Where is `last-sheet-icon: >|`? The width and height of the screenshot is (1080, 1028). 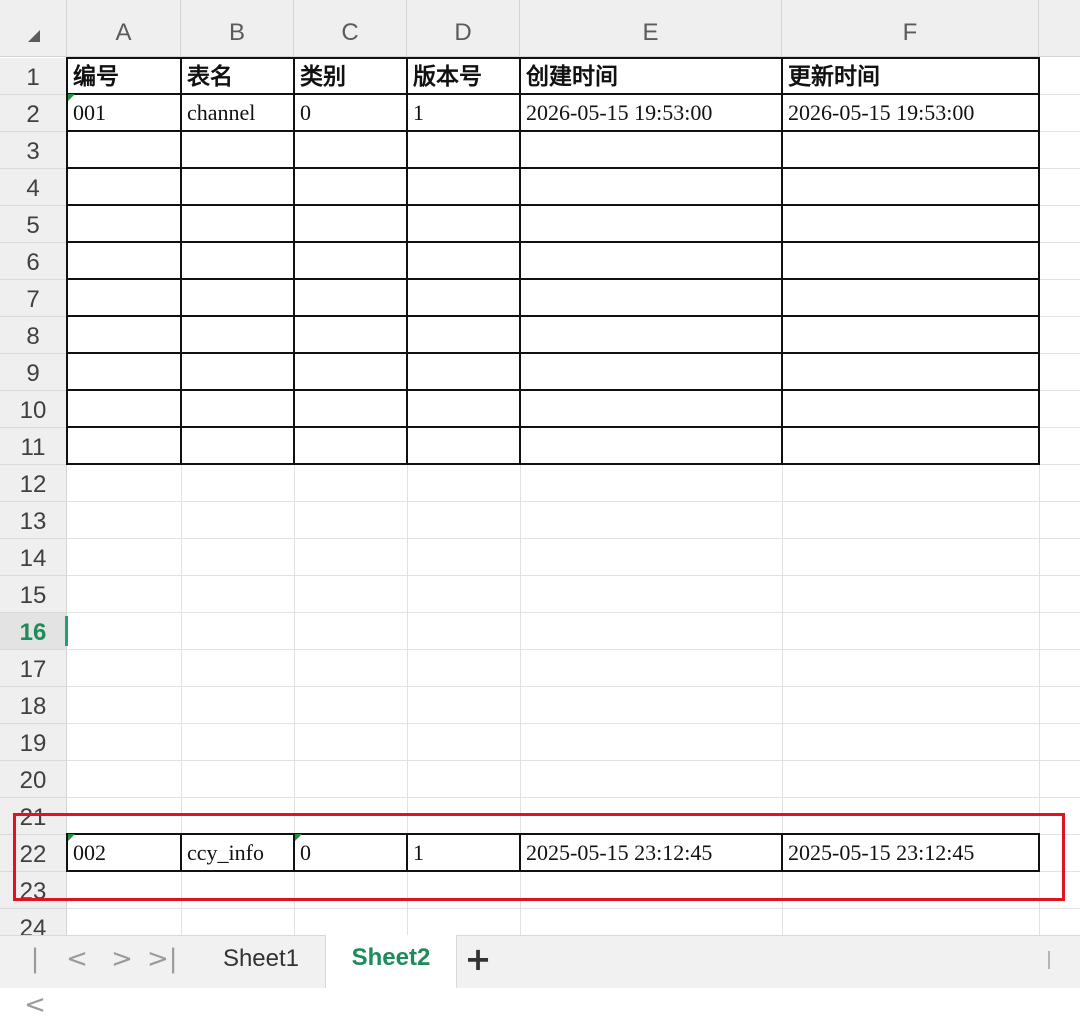
last-sheet-icon: >| is located at coordinates (162, 962).